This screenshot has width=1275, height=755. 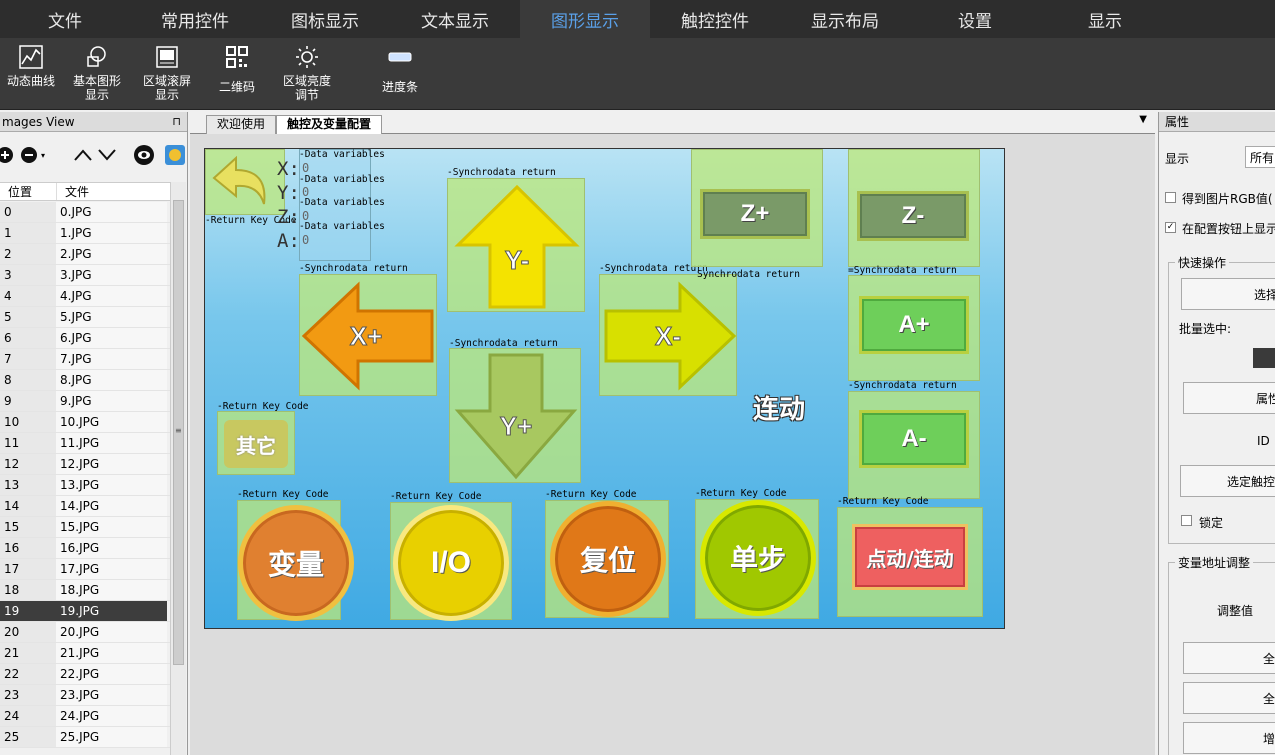 I want to click on menu-item: 图形显示, so click(x=585, y=19).